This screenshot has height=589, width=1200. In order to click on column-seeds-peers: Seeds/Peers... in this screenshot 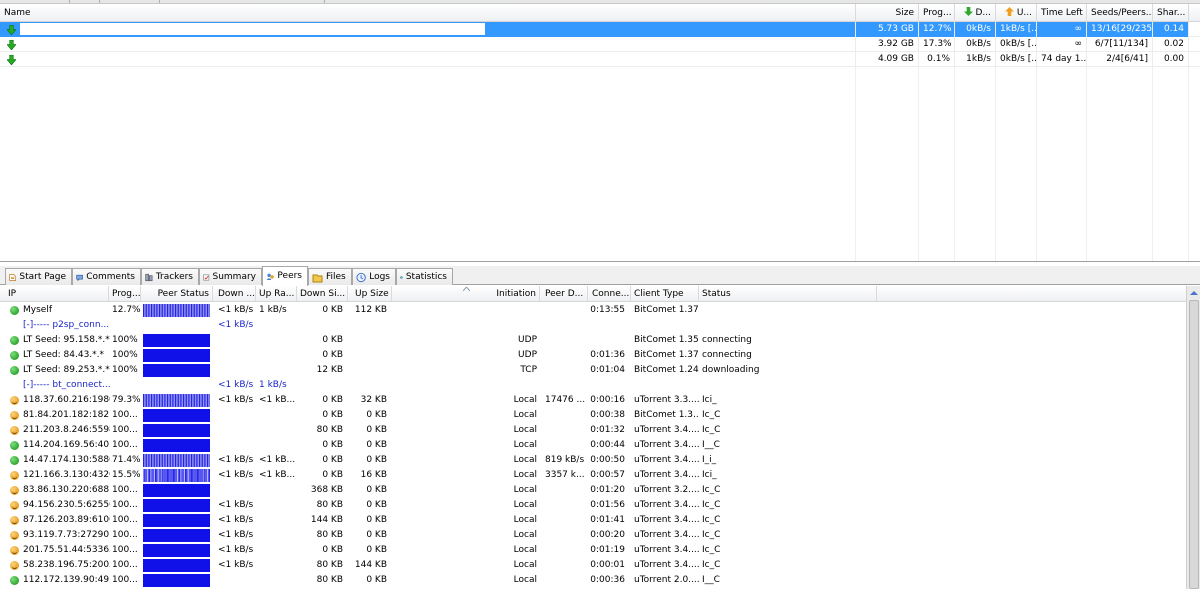, I will do `click(1120, 13)`.